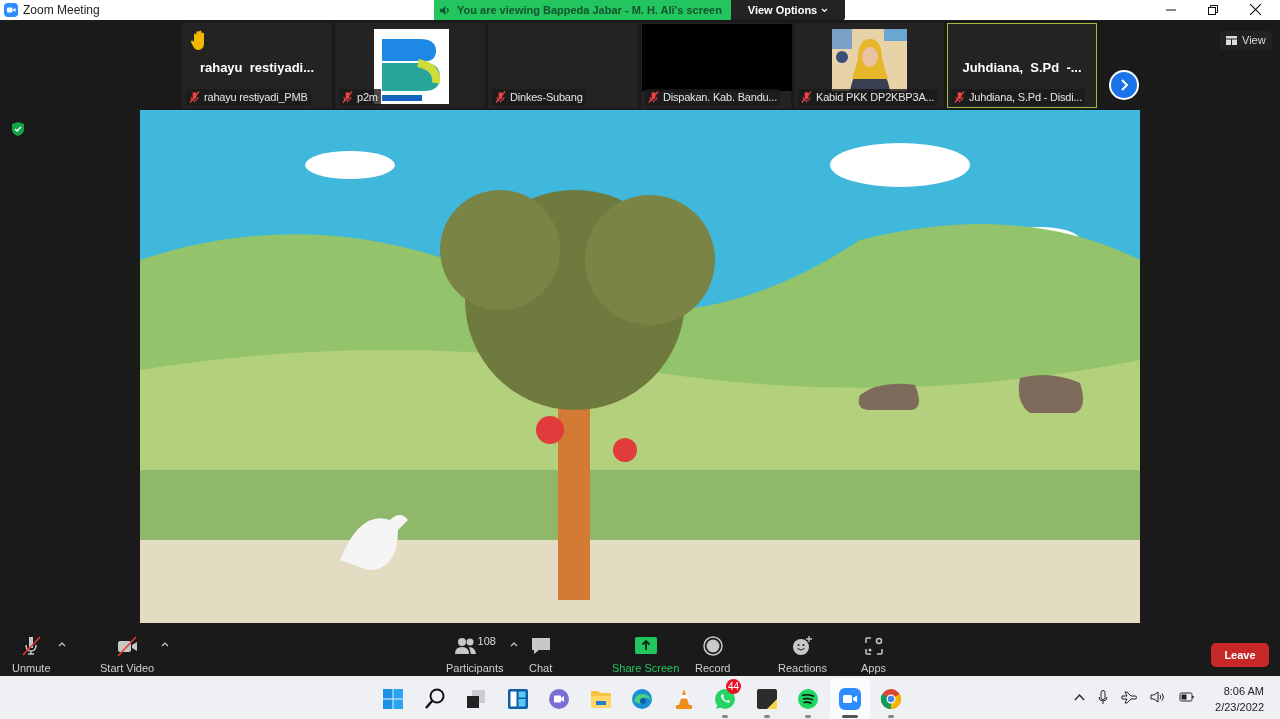 The height and width of the screenshot is (719, 1280). What do you see at coordinates (541, 655) in the screenshot?
I see `toolbar-button: Chat` at bounding box center [541, 655].